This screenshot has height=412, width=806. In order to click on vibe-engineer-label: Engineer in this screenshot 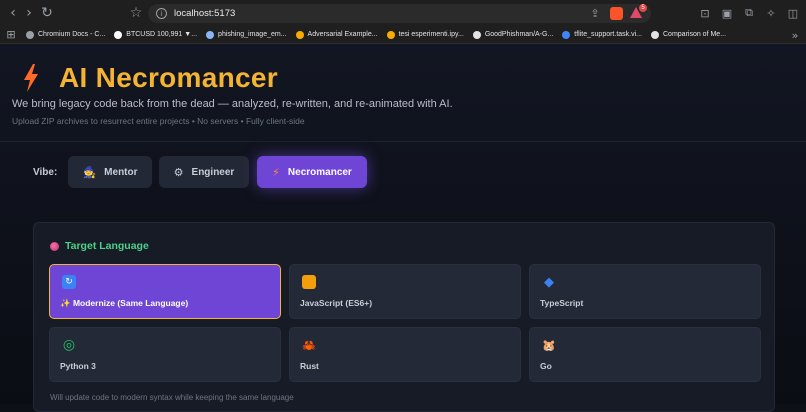, I will do `click(213, 172)`.